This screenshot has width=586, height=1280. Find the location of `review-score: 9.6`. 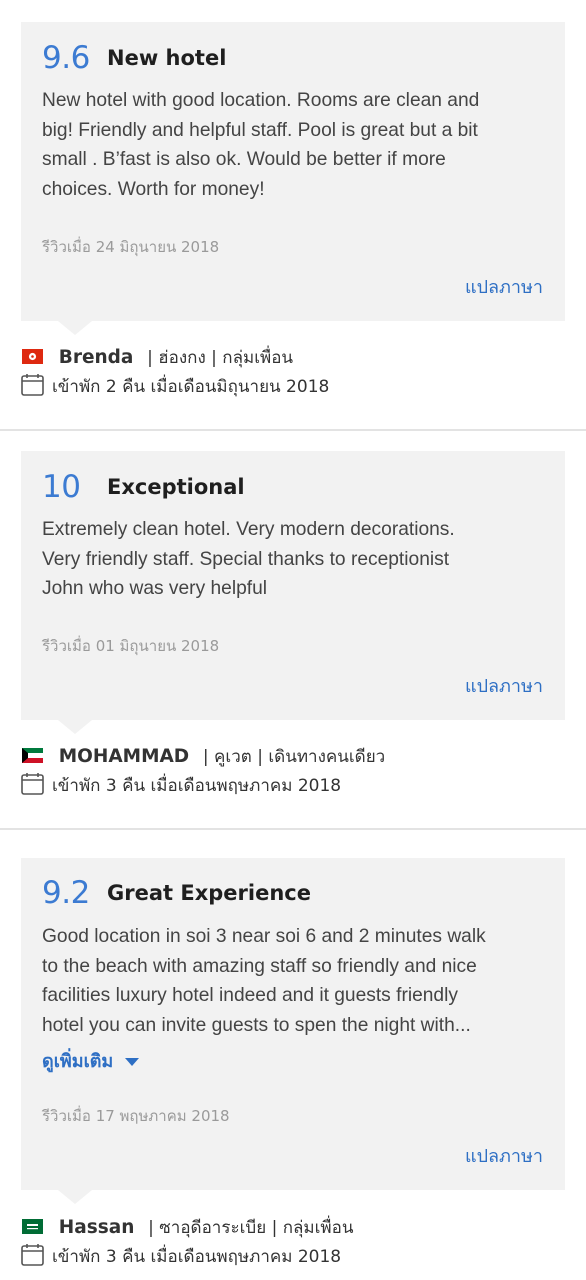

review-score: 9.6 is located at coordinates (66, 58).